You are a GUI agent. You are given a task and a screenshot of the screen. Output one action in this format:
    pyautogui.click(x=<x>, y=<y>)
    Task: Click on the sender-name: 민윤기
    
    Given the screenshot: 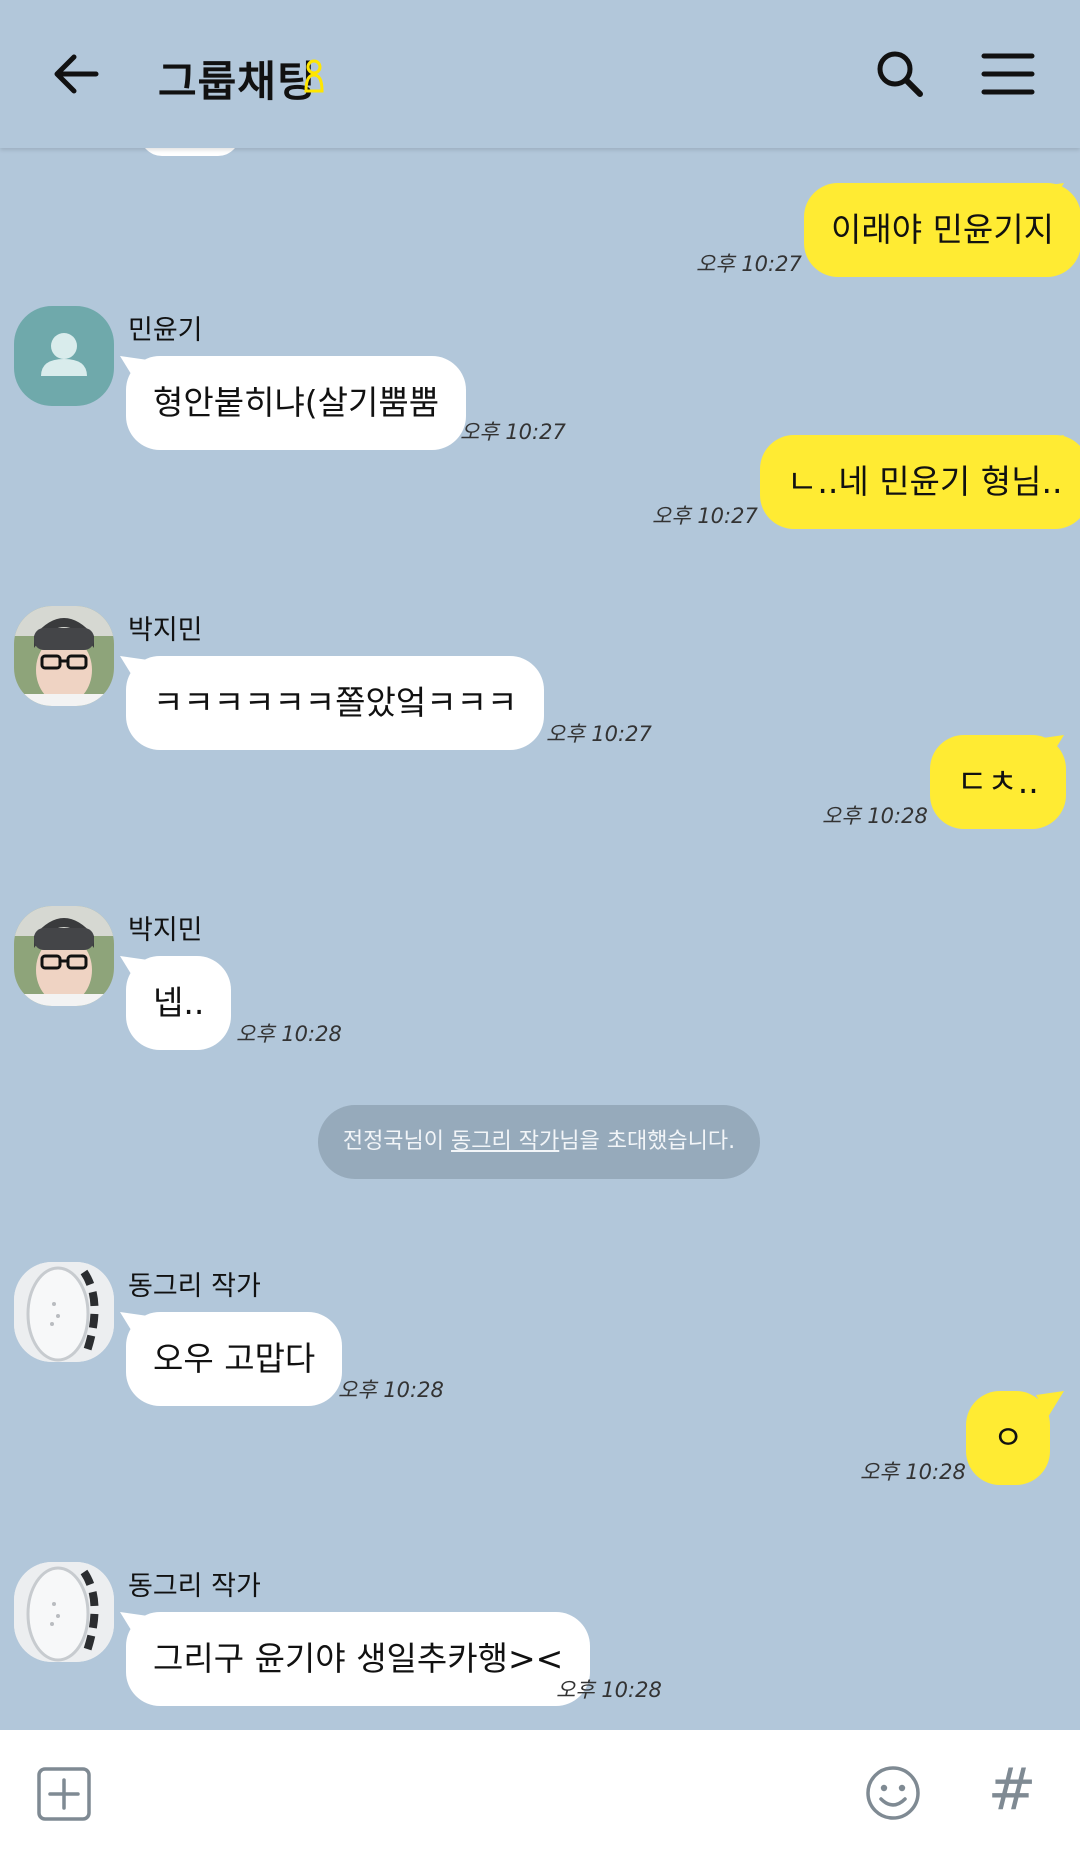 What is the action you would take?
    pyautogui.click(x=165, y=330)
    